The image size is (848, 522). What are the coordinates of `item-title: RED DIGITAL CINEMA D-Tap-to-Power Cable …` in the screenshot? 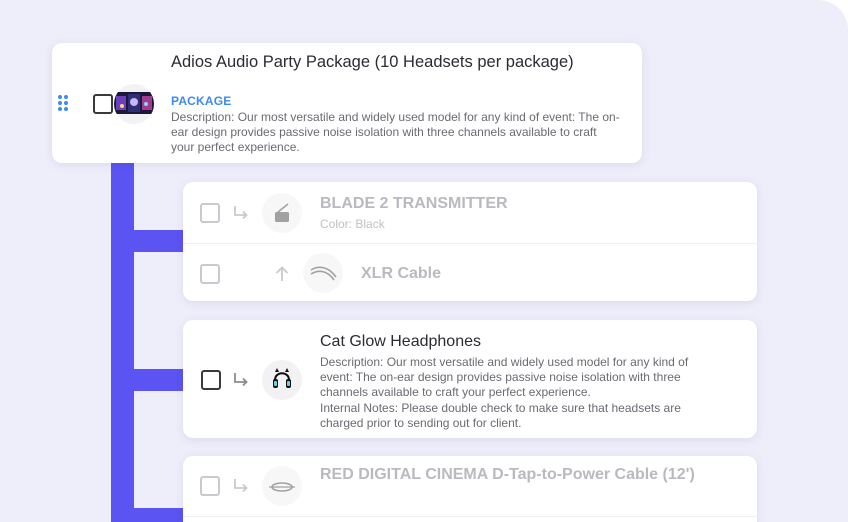 It's located at (507, 474).